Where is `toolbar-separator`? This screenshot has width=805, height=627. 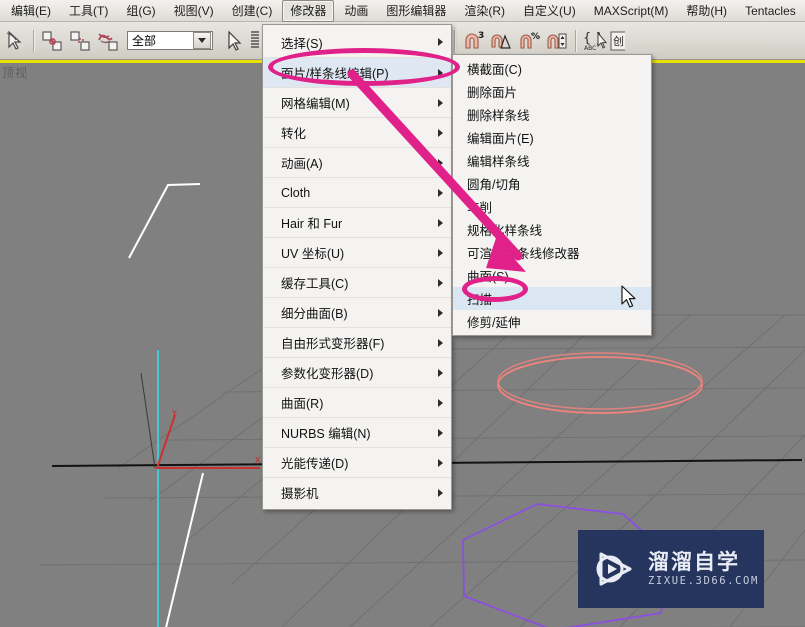 toolbar-separator is located at coordinates (575, 40).